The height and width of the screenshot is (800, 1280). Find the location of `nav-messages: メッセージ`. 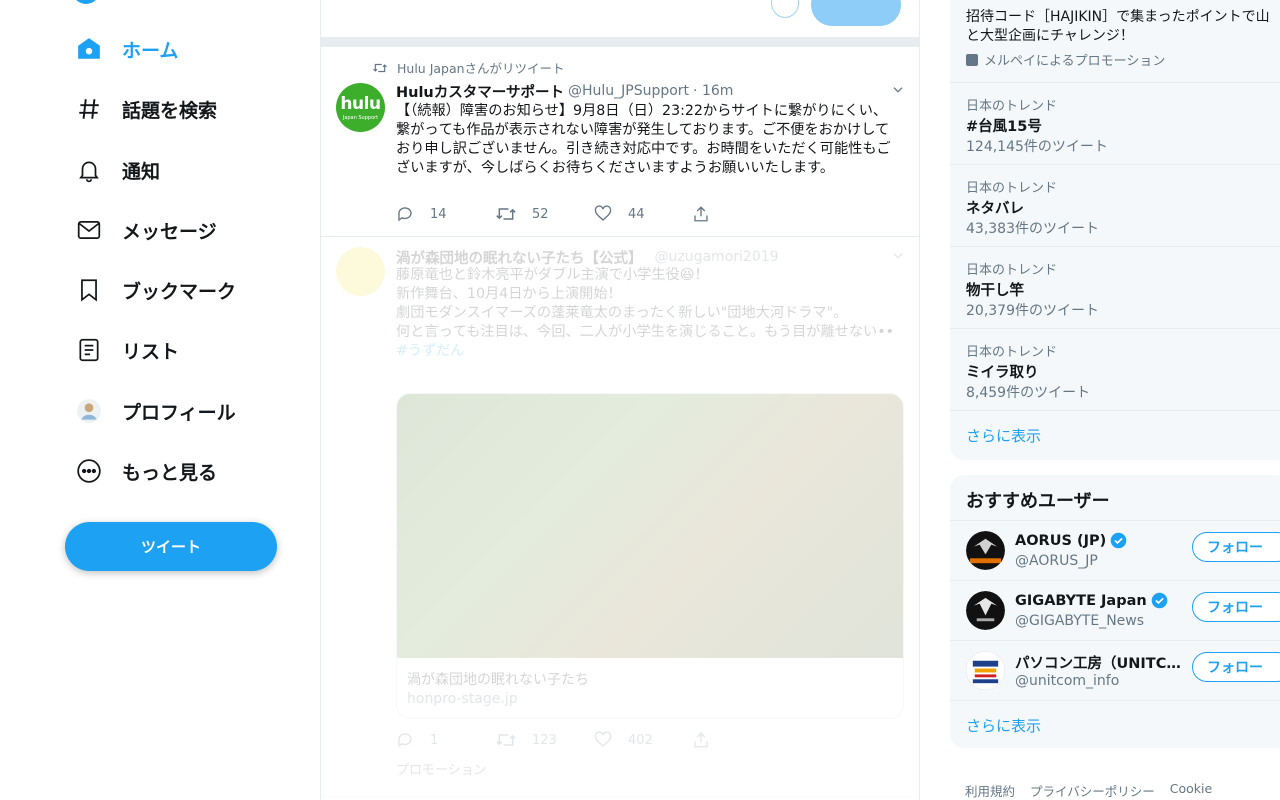

nav-messages: メッセージ is located at coordinates (146, 230).